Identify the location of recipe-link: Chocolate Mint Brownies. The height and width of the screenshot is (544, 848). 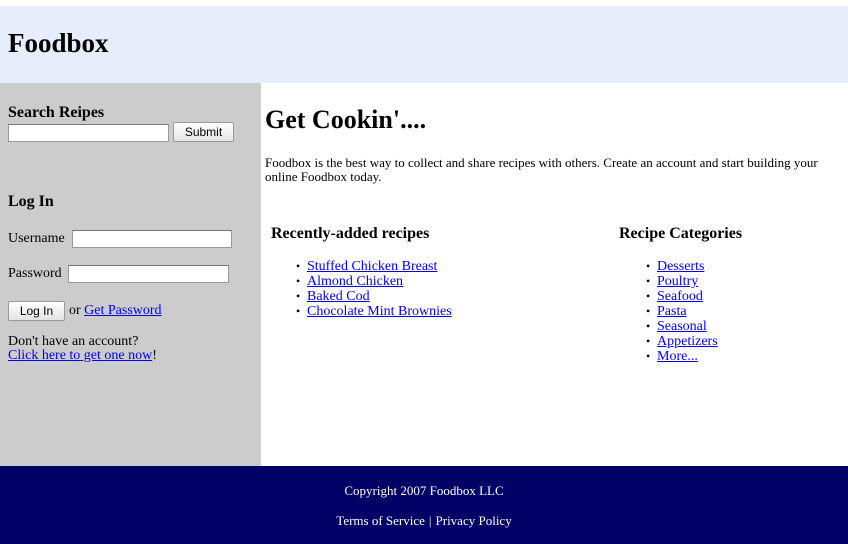
(379, 311).